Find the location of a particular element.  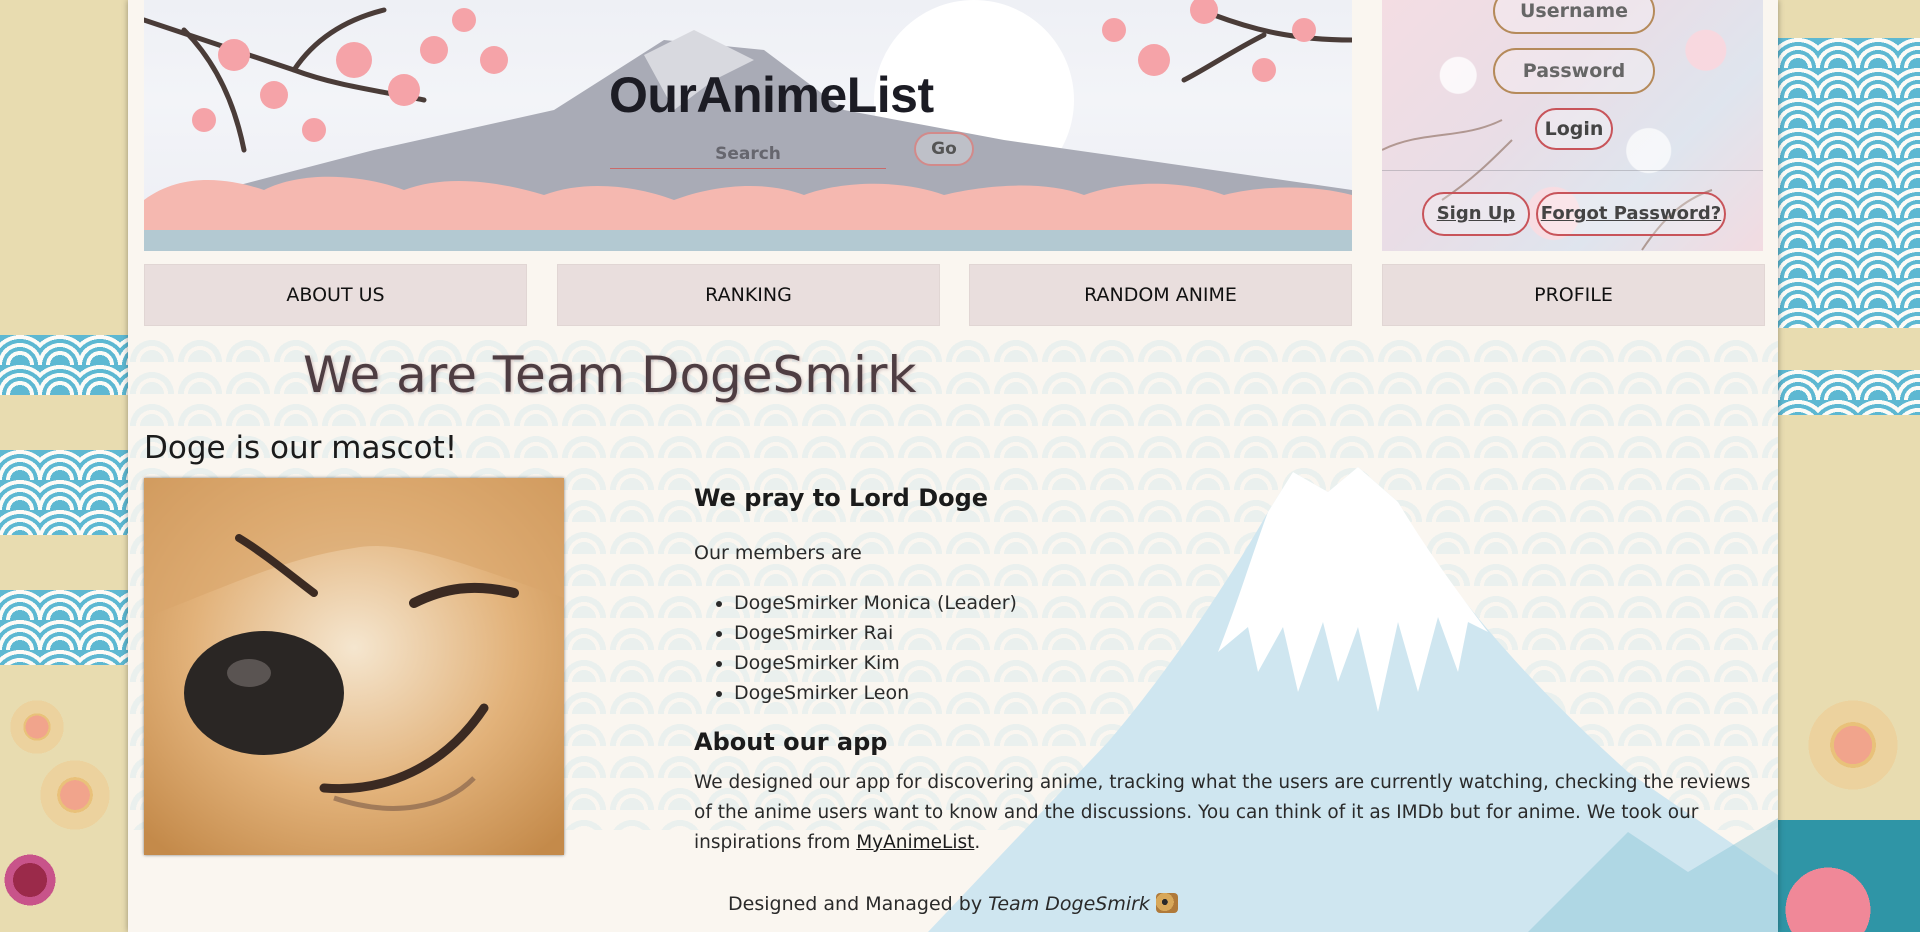

nav-random-anime: RANDOM ANIME is located at coordinates (1160, 295).